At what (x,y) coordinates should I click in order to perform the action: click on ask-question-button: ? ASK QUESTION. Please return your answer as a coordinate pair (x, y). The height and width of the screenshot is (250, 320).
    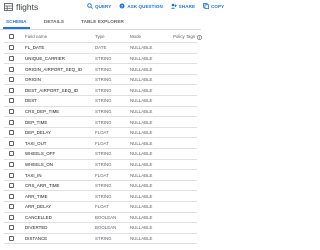
    Looking at the image, I should click on (141, 6).